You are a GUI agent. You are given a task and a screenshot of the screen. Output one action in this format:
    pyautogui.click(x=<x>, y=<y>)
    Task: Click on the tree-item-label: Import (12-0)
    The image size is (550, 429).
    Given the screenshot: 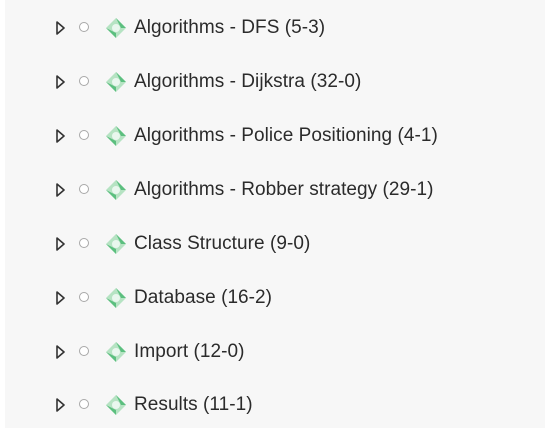 What is the action you would take?
    pyautogui.click(x=189, y=351)
    